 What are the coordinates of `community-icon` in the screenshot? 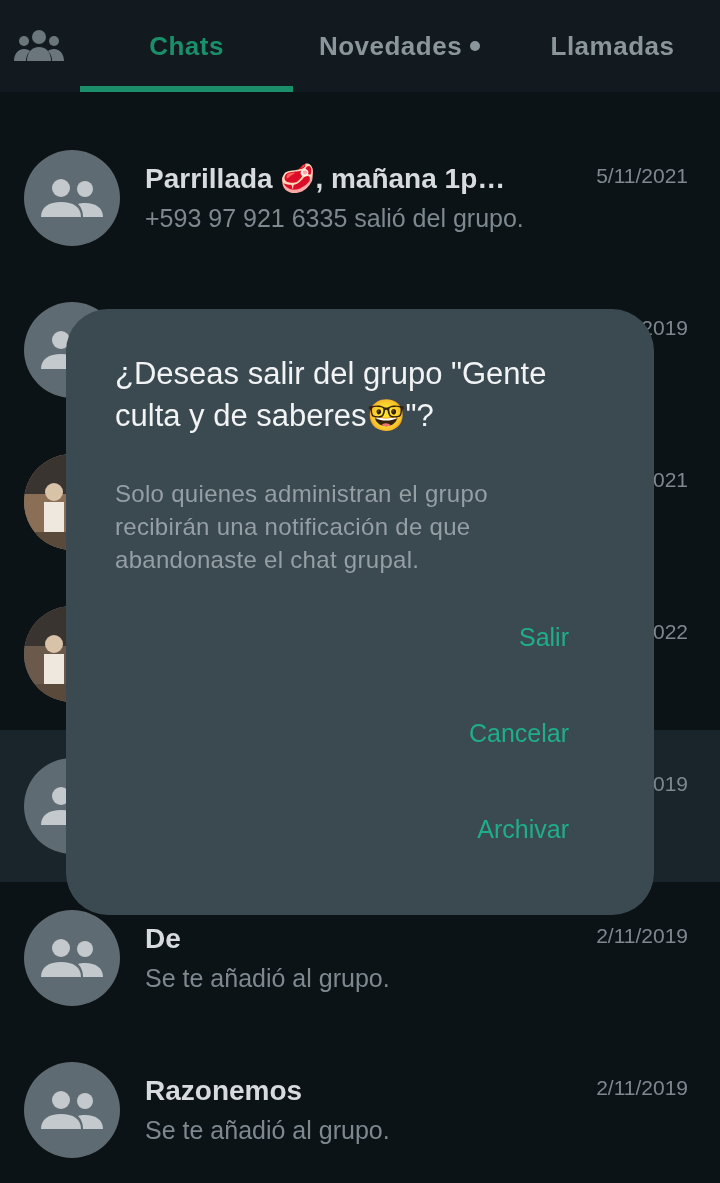 It's located at (39, 46).